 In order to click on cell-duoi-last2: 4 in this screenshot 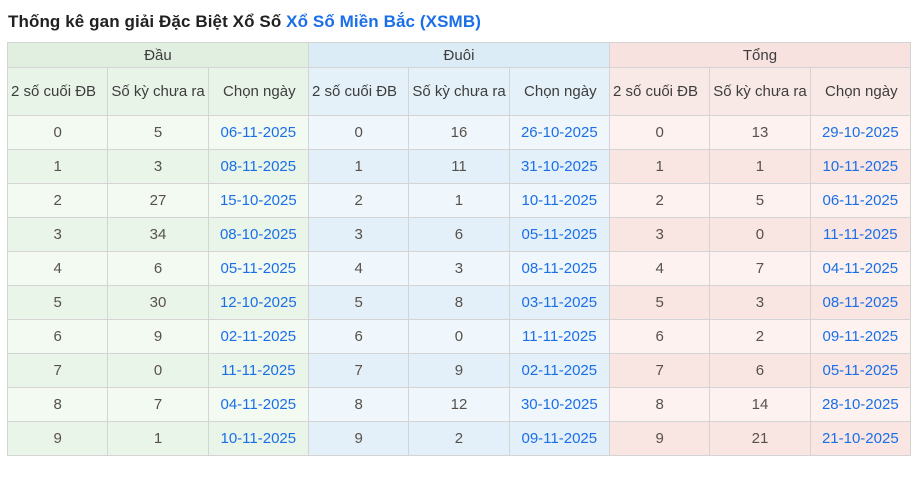, I will do `click(358, 268)`.